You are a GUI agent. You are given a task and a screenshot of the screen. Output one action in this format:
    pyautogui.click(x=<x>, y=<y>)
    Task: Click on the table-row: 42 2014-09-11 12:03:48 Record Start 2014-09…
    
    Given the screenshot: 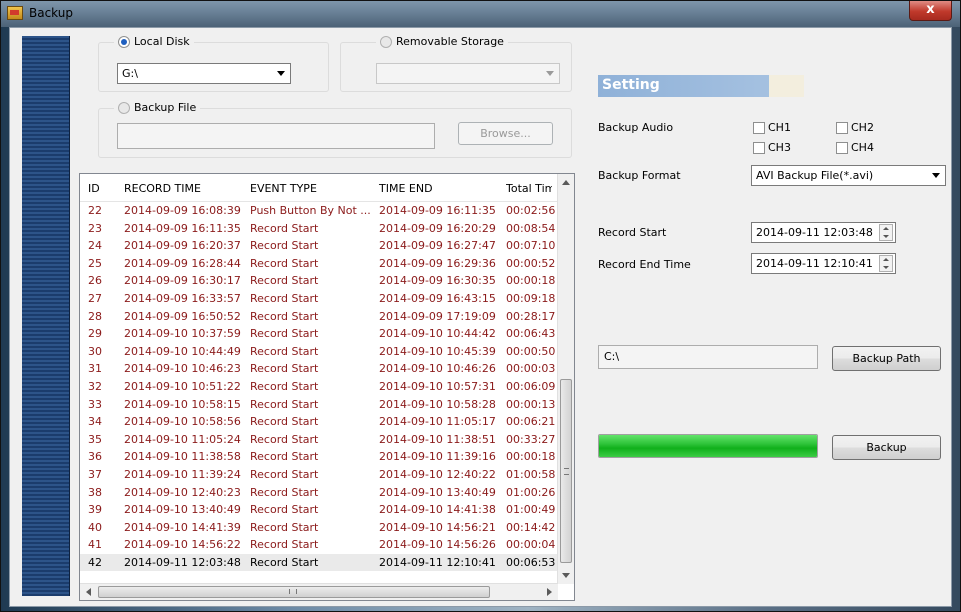 What is the action you would take?
    pyautogui.click(x=320, y=562)
    